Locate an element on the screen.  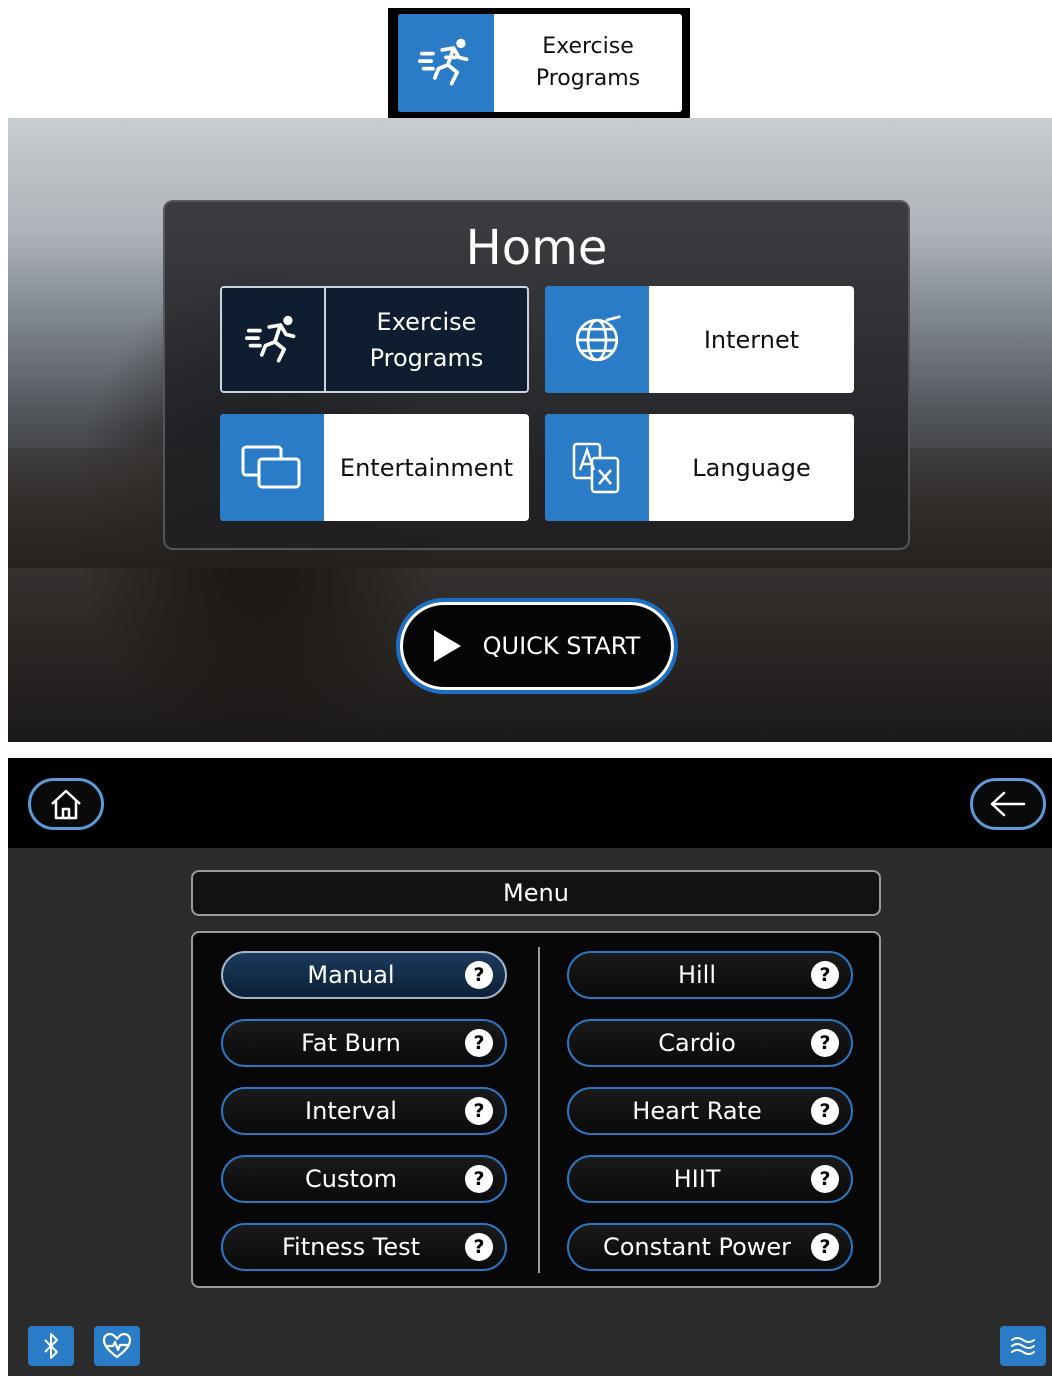
program-heart-rate-button: Heart Rate ? is located at coordinates (710, 1111).